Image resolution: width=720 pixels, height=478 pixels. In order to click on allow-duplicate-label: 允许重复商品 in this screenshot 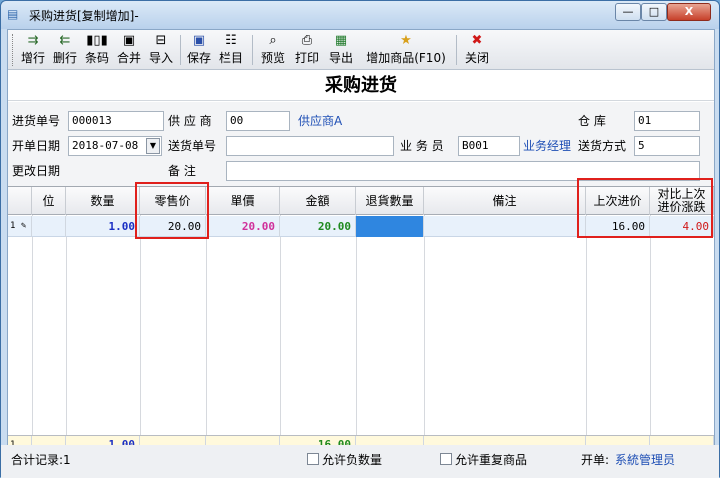, I will do `click(491, 460)`.